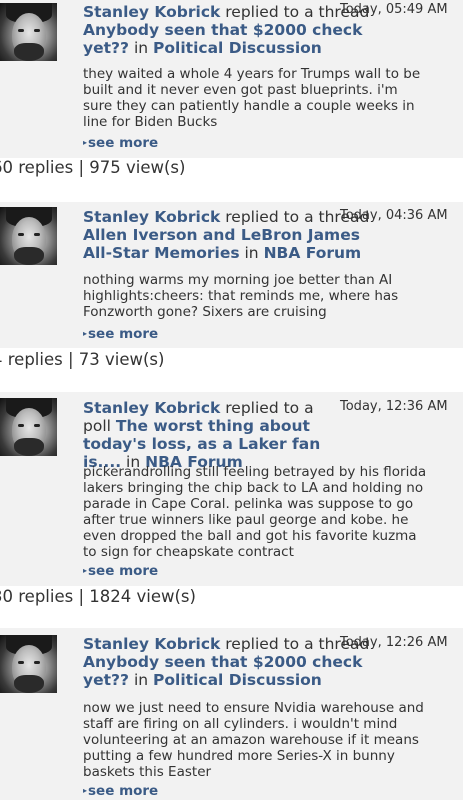 Image resolution: width=463 pixels, height=800 pixels. What do you see at coordinates (82, 359) in the screenshot?
I see `reply-view-stats: 4 replies | 73 view(s)` at bounding box center [82, 359].